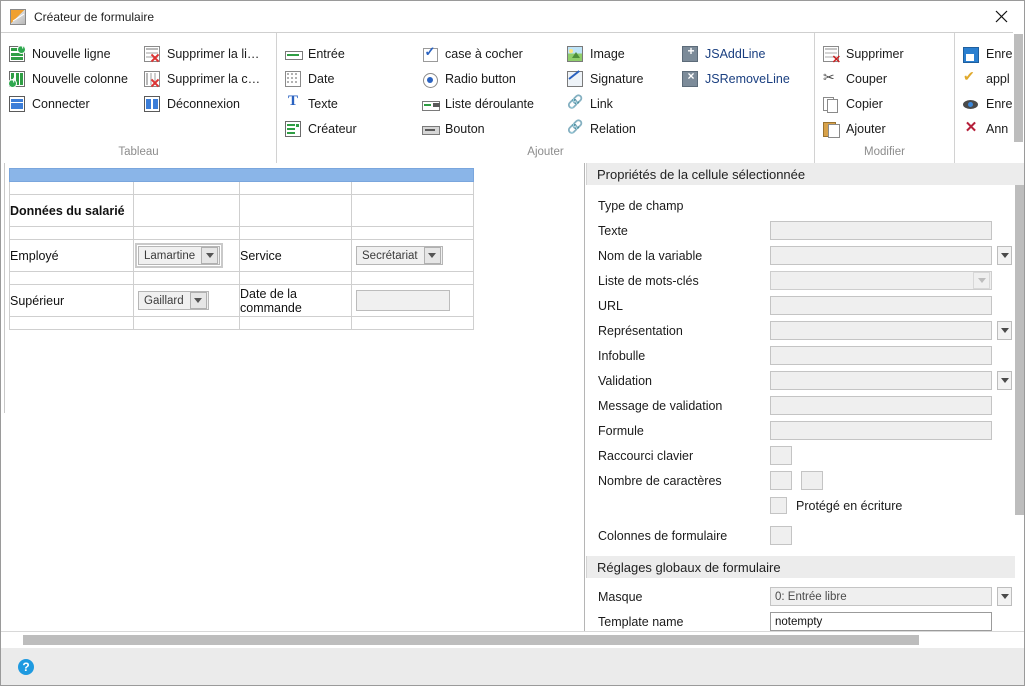 This screenshot has width=1025, height=686. I want to click on ribbon-vertical-scrollbar, so click(1018, 97).